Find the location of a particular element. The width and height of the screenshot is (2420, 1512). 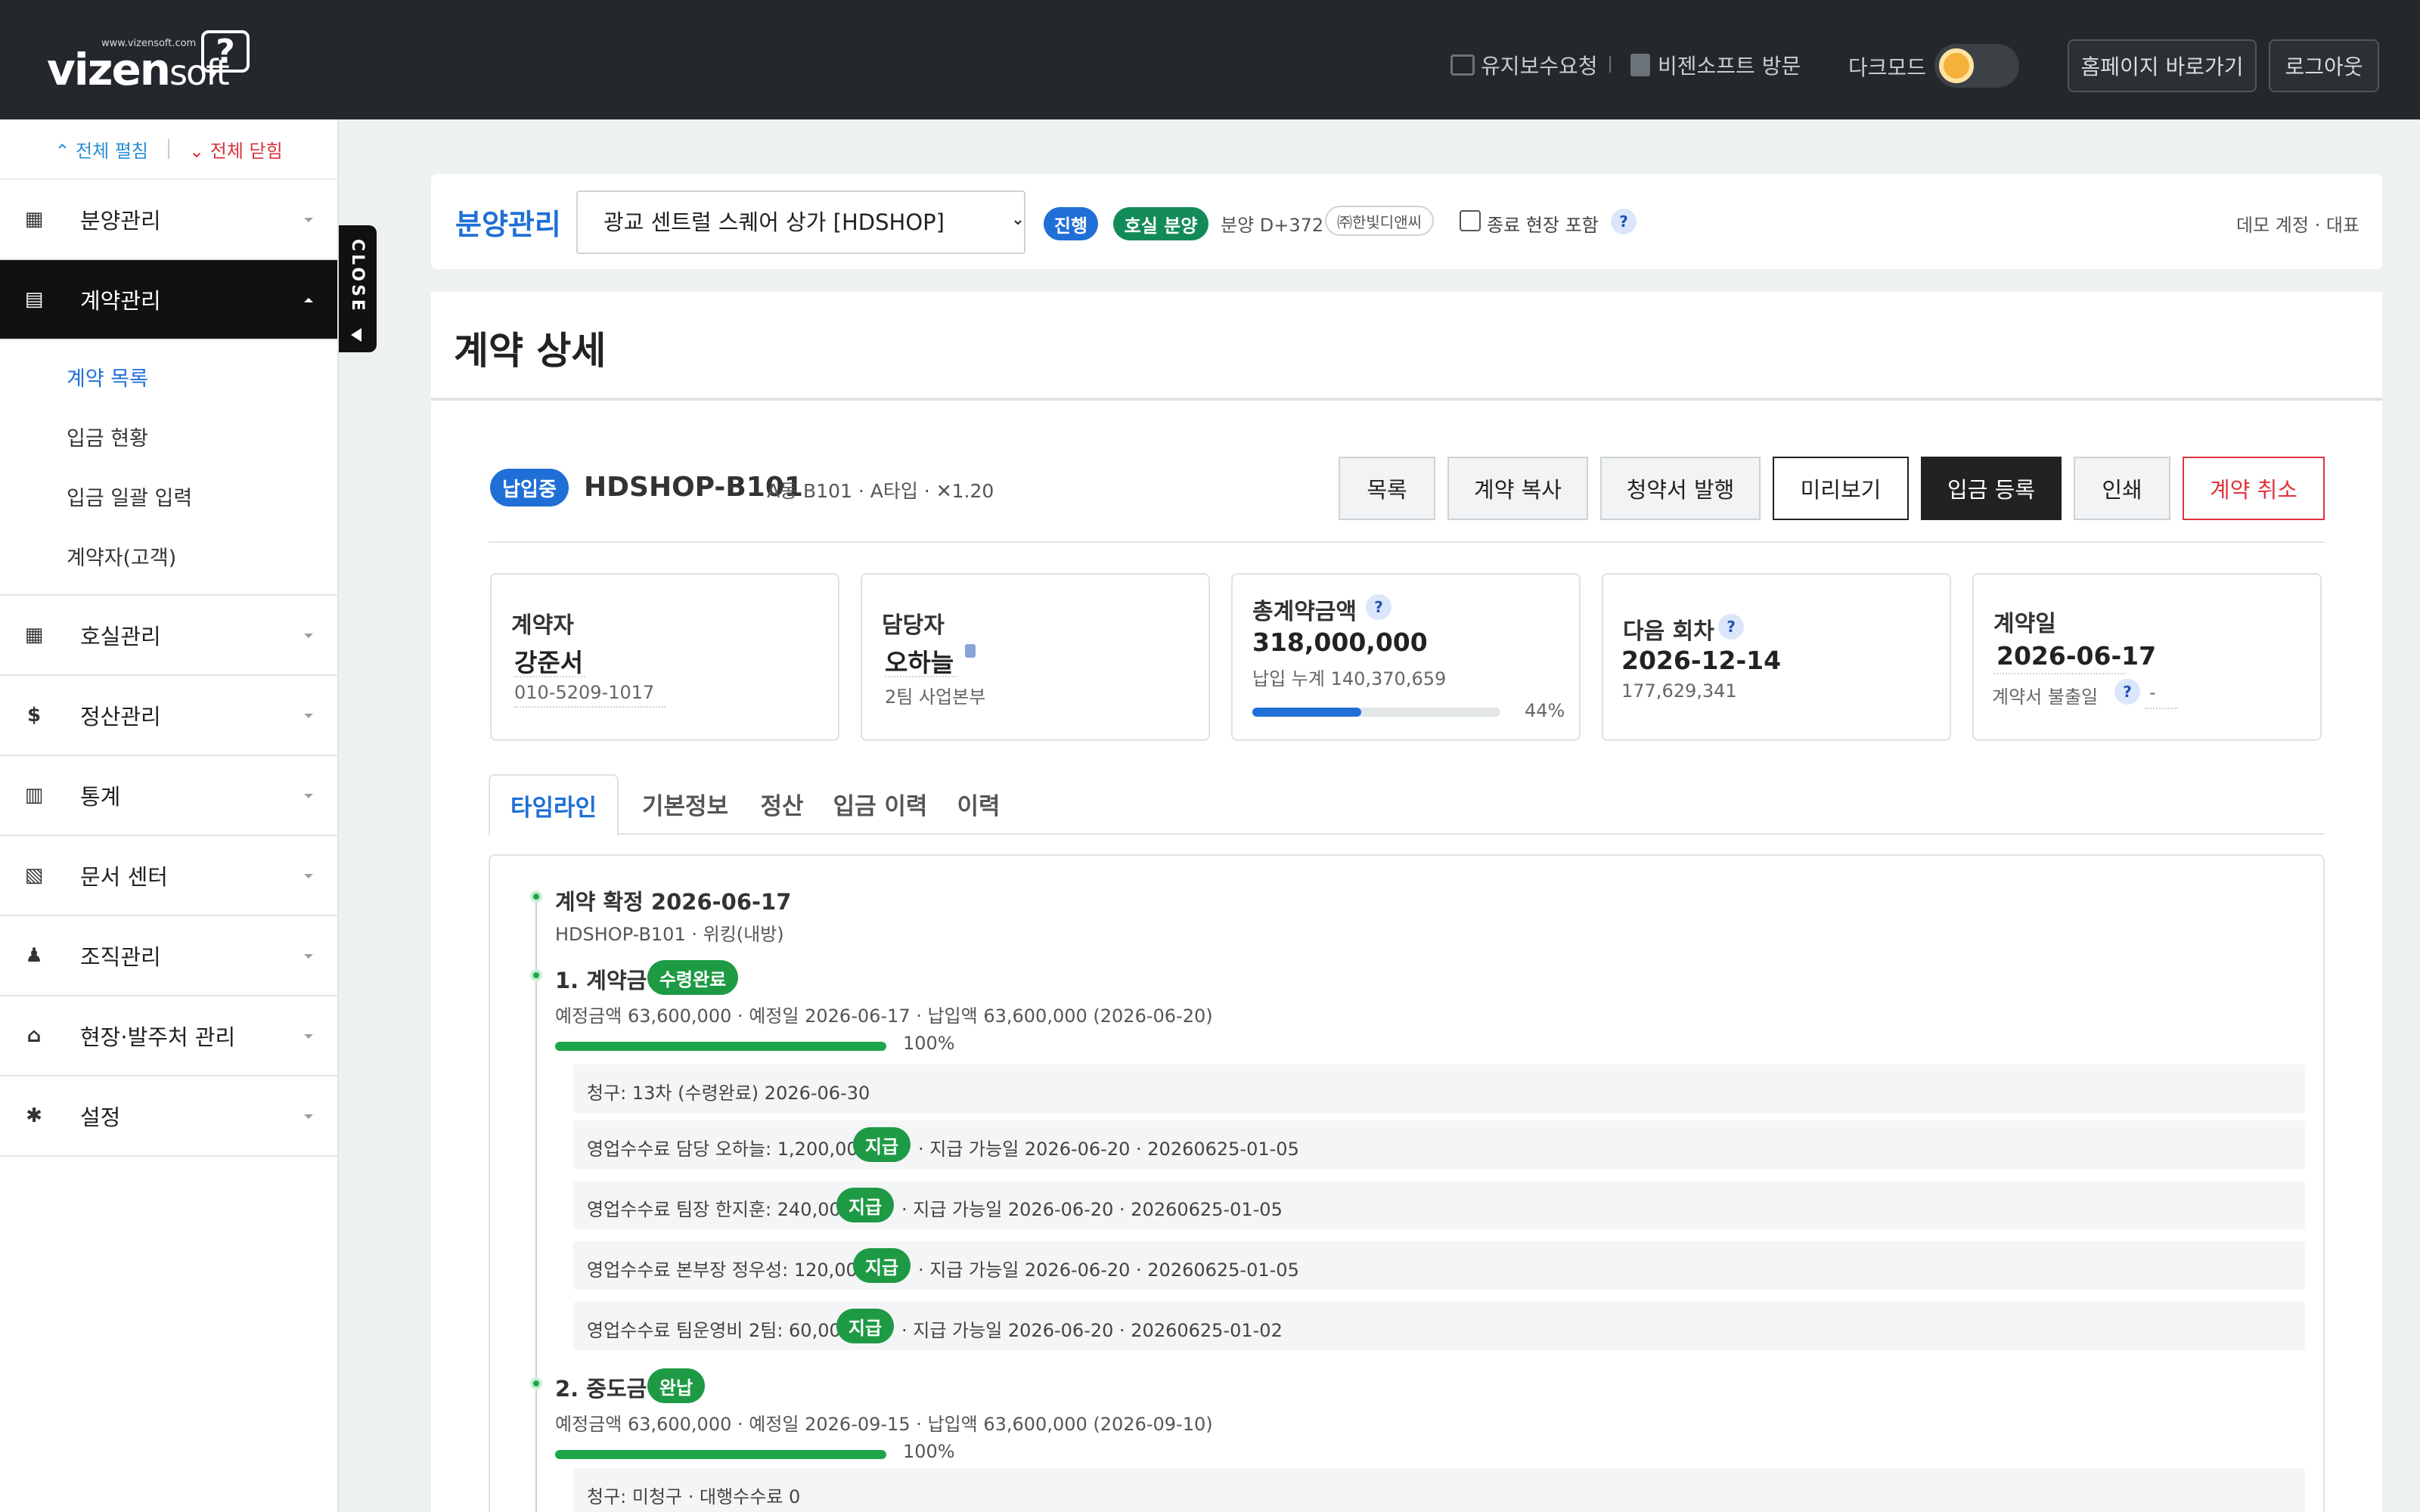

expand-all-button: ⌃ 전체 펼침 is located at coordinates (101, 149).